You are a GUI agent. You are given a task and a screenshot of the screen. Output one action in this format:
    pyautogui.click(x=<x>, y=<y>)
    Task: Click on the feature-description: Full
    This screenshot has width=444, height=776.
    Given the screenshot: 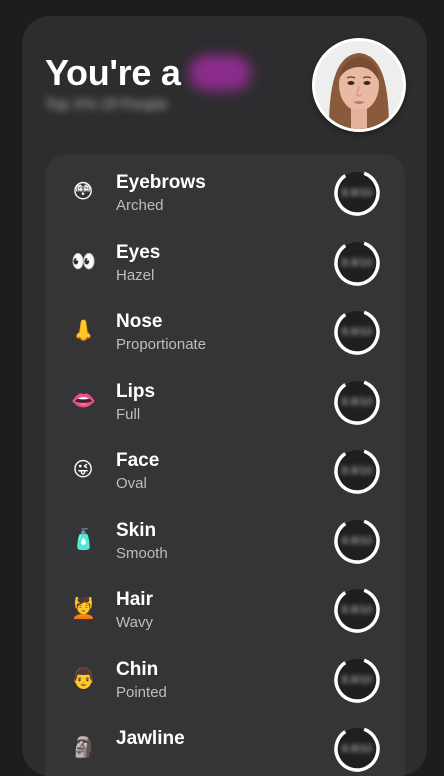 What is the action you would take?
    pyautogui.click(x=128, y=414)
    